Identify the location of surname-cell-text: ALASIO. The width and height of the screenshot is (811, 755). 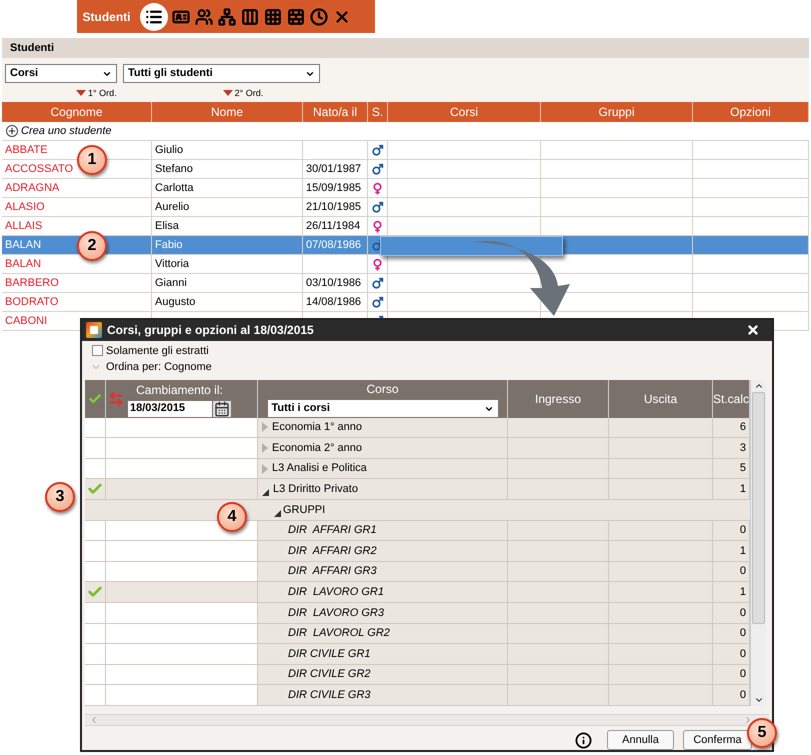
(25, 207).